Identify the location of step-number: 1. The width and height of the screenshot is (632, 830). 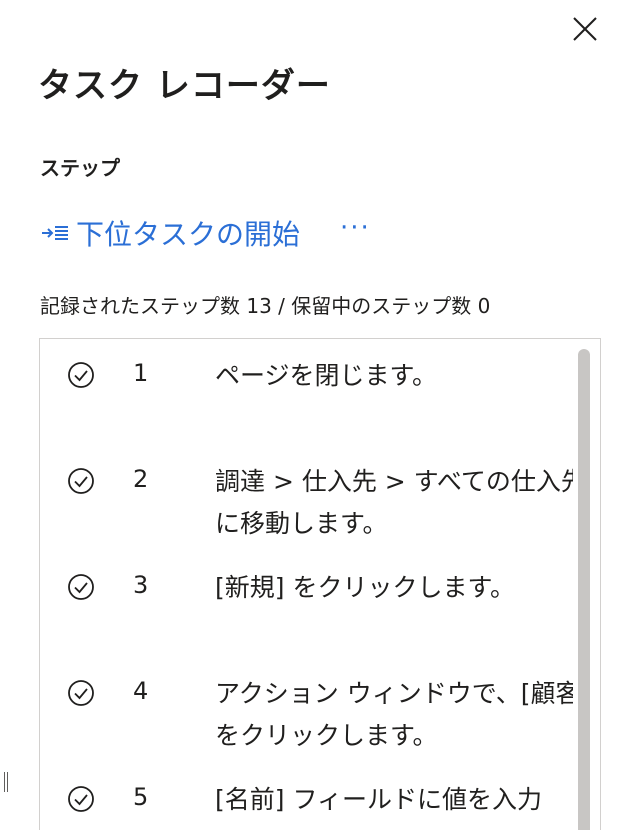
(141, 373).